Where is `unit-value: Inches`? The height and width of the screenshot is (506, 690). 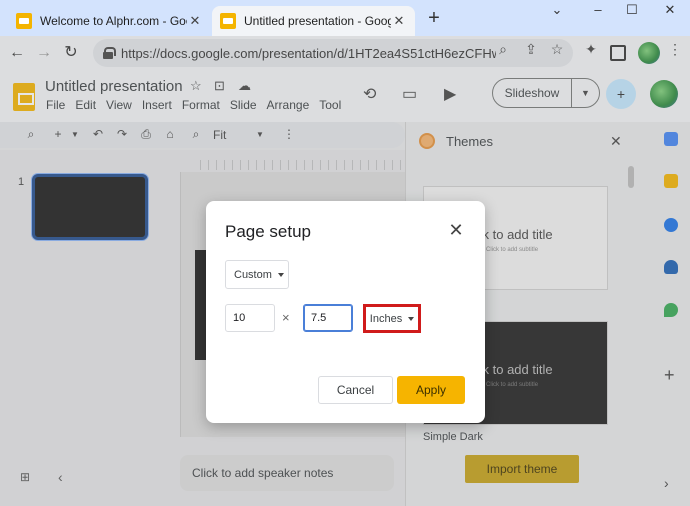
unit-value: Inches is located at coordinates (386, 318).